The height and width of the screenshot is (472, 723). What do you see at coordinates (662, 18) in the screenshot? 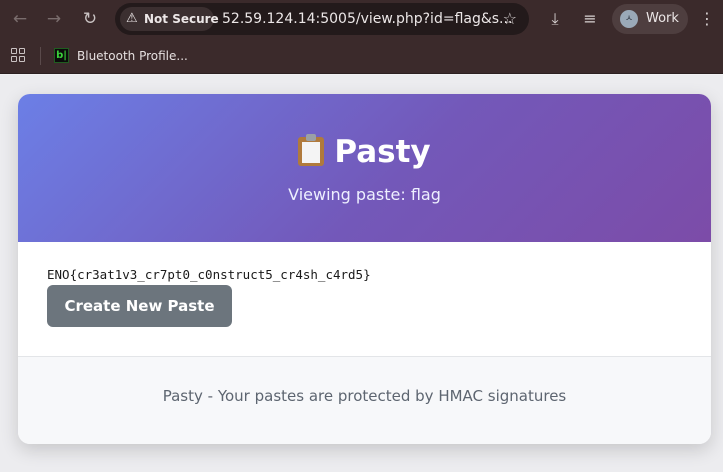
I see `profile-label: Work` at bounding box center [662, 18].